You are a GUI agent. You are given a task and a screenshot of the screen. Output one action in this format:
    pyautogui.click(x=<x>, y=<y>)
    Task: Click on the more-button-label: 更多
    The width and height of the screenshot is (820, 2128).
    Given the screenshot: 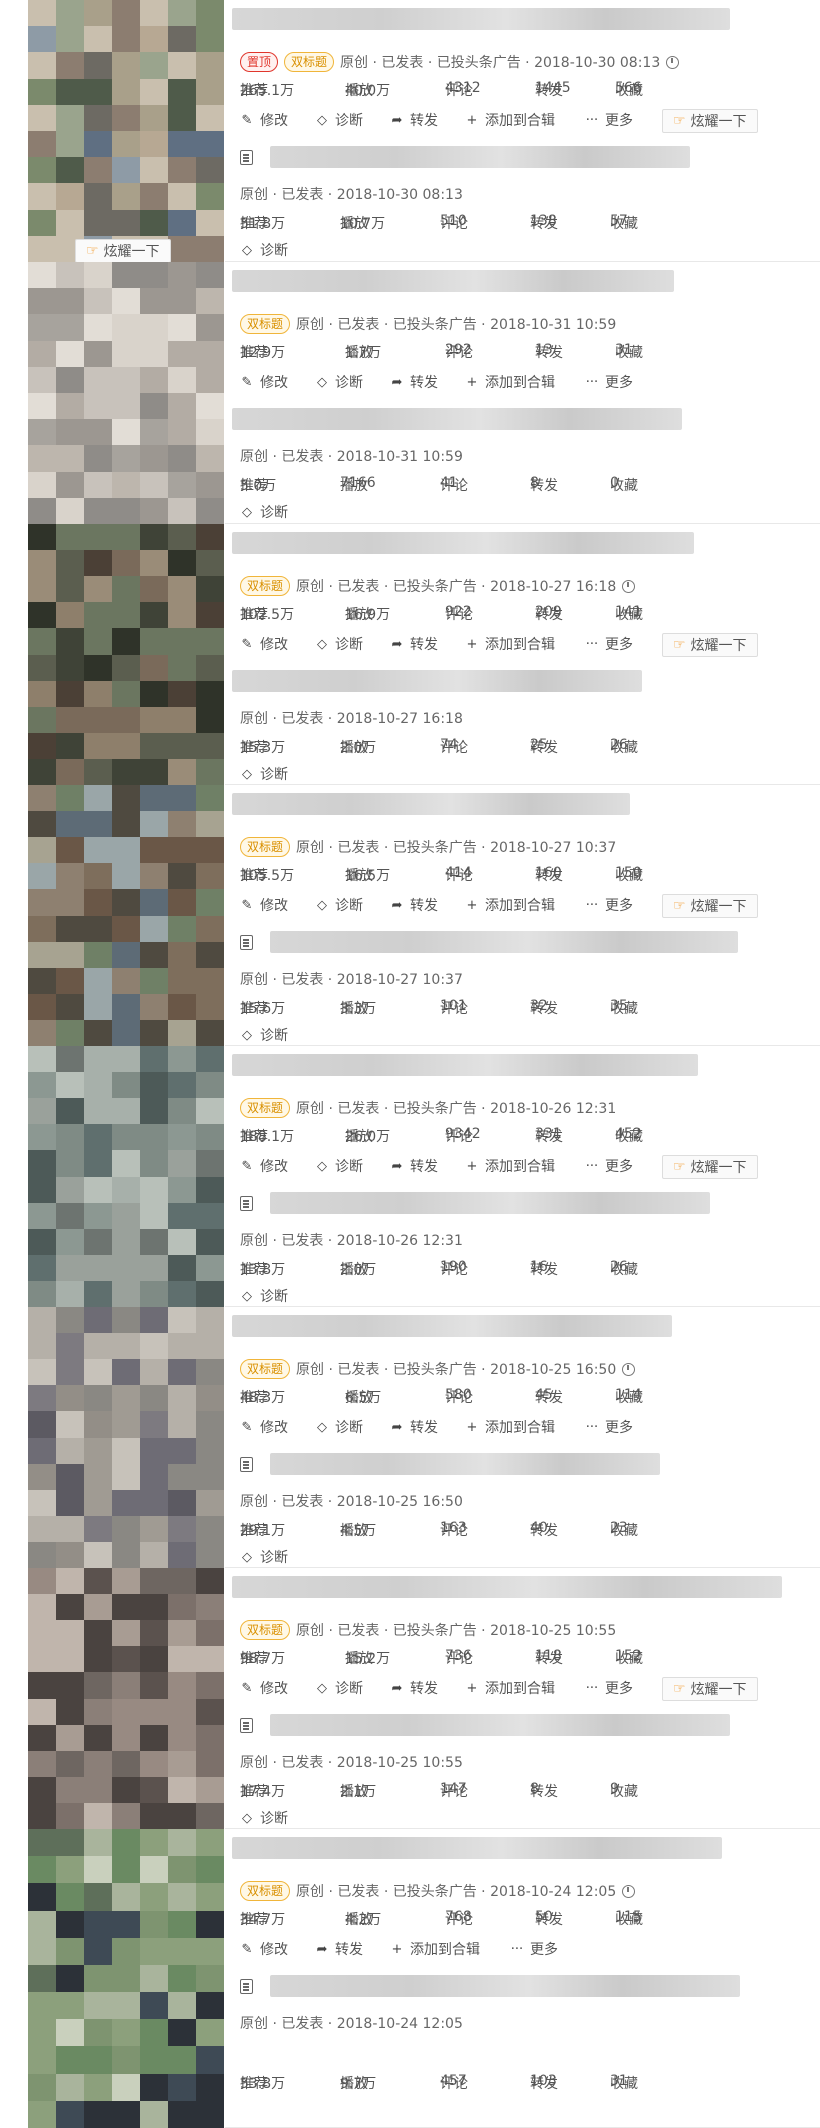 What is the action you would take?
    pyautogui.click(x=619, y=383)
    